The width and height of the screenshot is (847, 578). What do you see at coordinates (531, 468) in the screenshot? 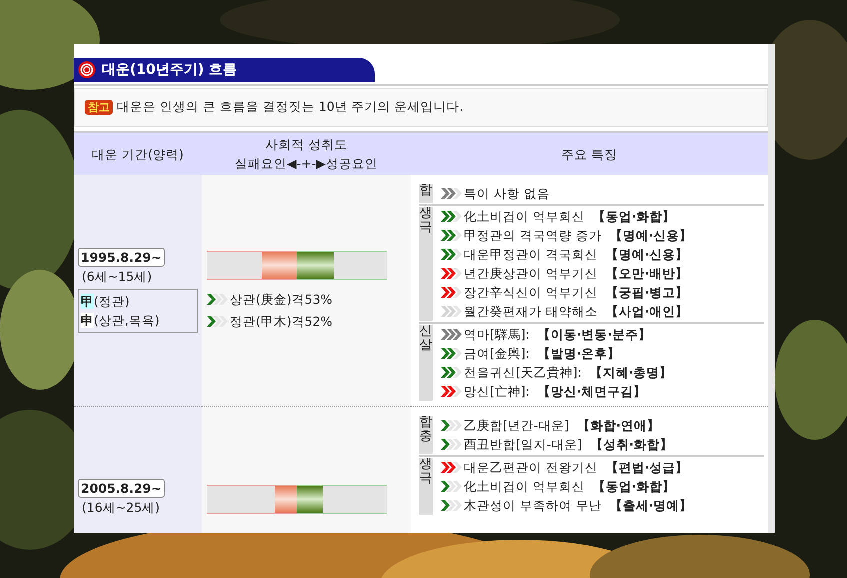
I see `feature-text: 대운乙편관이 전왕기신` at bounding box center [531, 468].